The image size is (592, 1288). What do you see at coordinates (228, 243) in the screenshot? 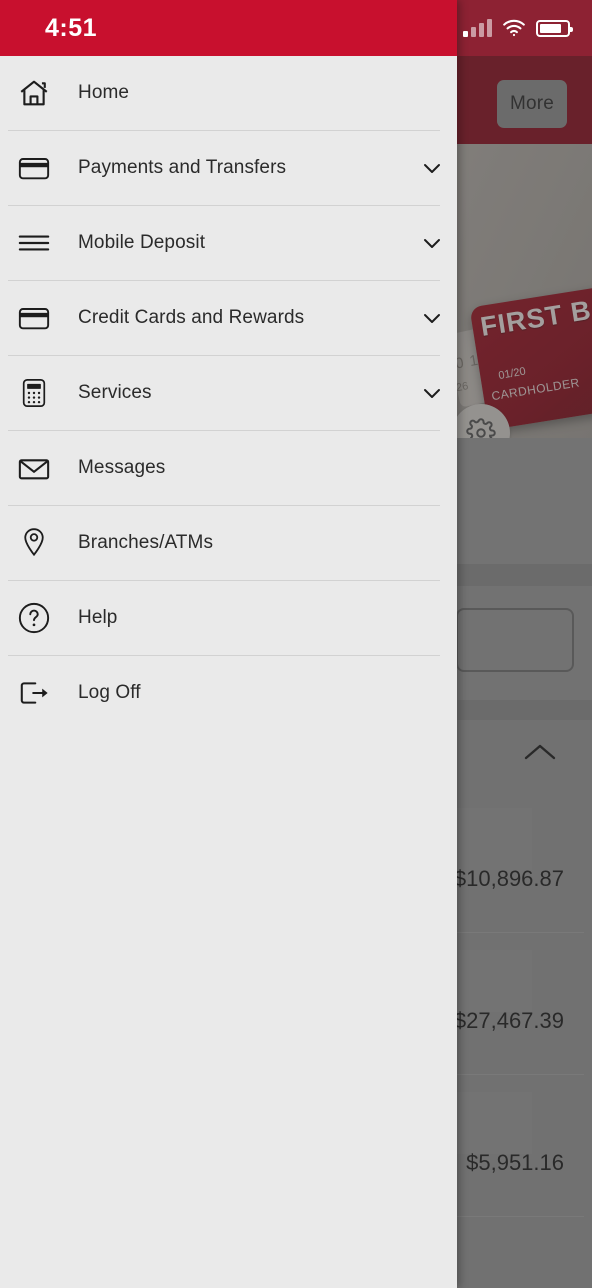
I see `menu-item-mobile-deposit: Mobile Deposit` at bounding box center [228, 243].